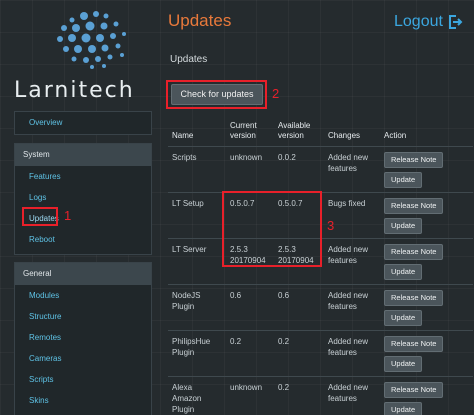 This screenshot has height=415, width=474. Describe the element at coordinates (83, 316) in the screenshot. I see `sidebar-item-structure: Structure` at that location.